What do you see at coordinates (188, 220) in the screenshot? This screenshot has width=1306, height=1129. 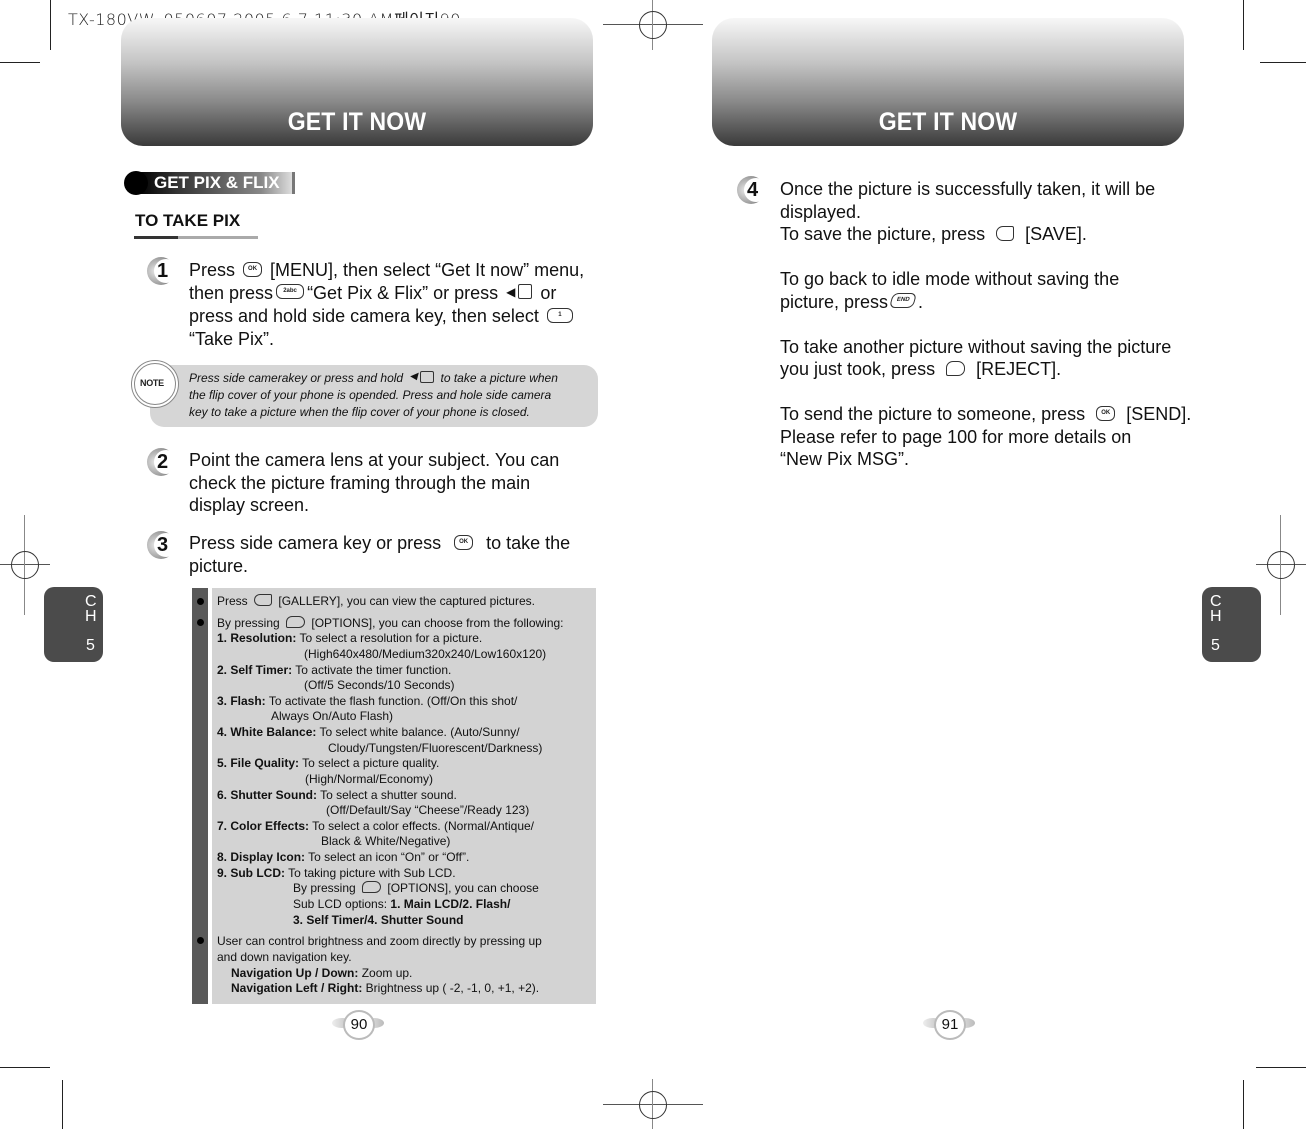 I see `subsection-title: TO TAKE PIX` at bounding box center [188, 220].